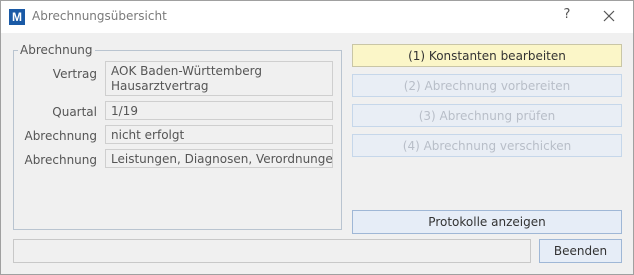 Image resolution: width=634 pixels, height=275 pixels. I want to click on vertrag-value: AOK Baden-Württemberg Hausarztvertrag, so click(219, 78).